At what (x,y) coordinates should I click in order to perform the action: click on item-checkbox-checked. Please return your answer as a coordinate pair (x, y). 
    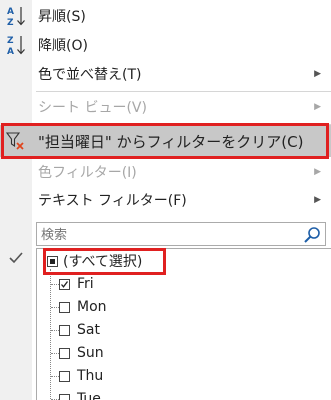
    Looking at the image, I should click on (64, 284).